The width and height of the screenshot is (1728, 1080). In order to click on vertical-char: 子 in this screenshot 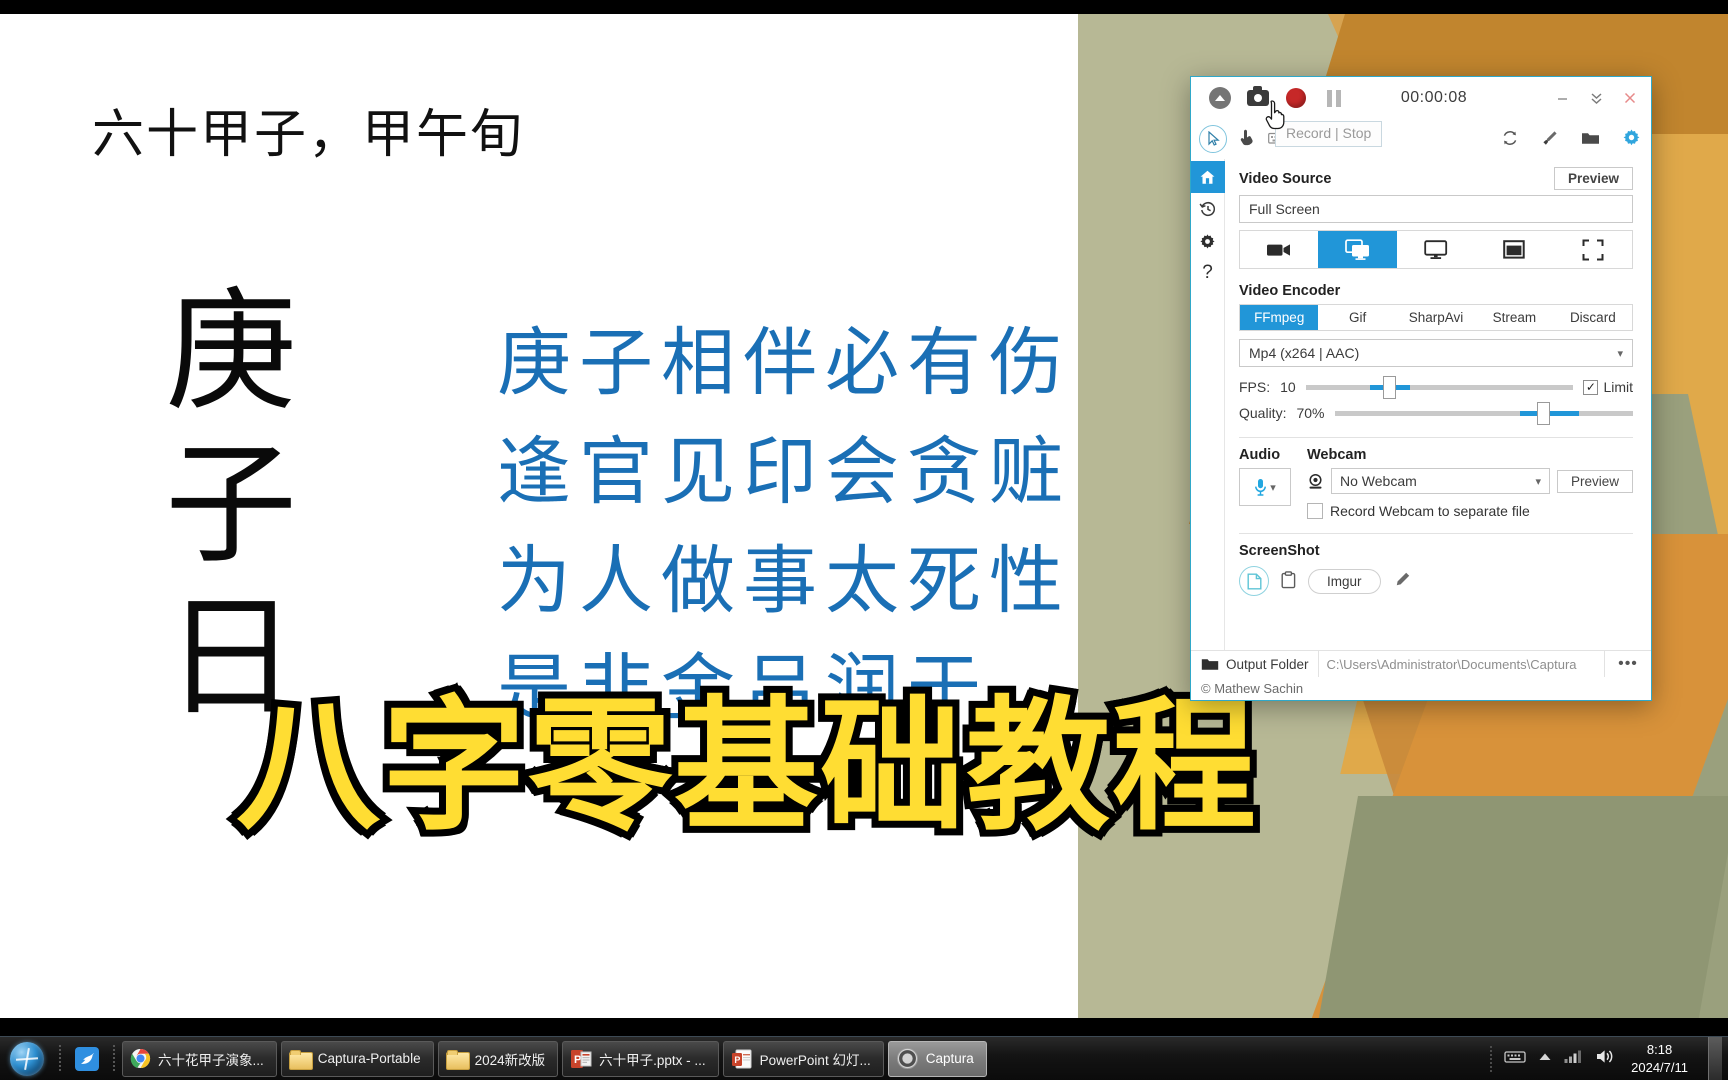, I will do `click(231, 506)`.